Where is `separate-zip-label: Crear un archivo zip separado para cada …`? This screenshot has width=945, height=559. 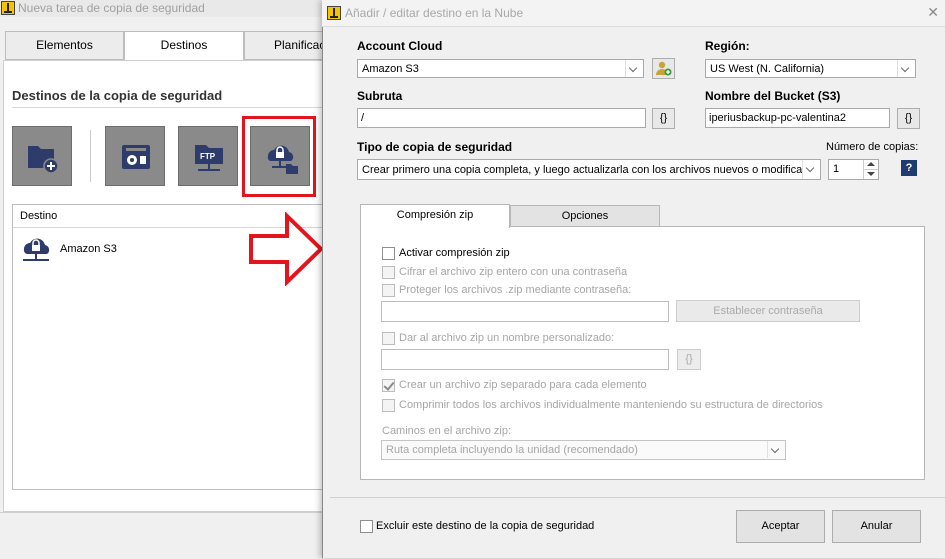 separate-zip-label: Crear un archivo zip separado para cada … is located at coordinates (523, 385).